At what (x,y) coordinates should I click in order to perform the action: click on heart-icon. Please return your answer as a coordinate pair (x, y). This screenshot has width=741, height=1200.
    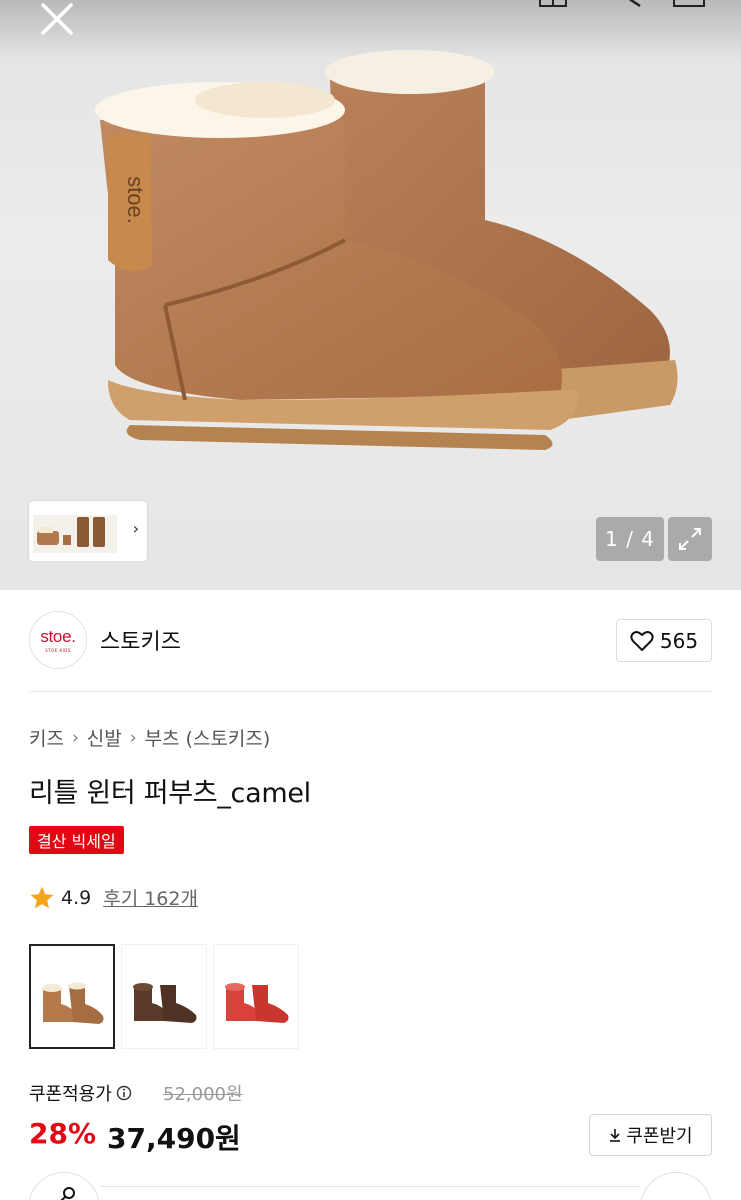
    Looking at the image, I should click on (642, 640).